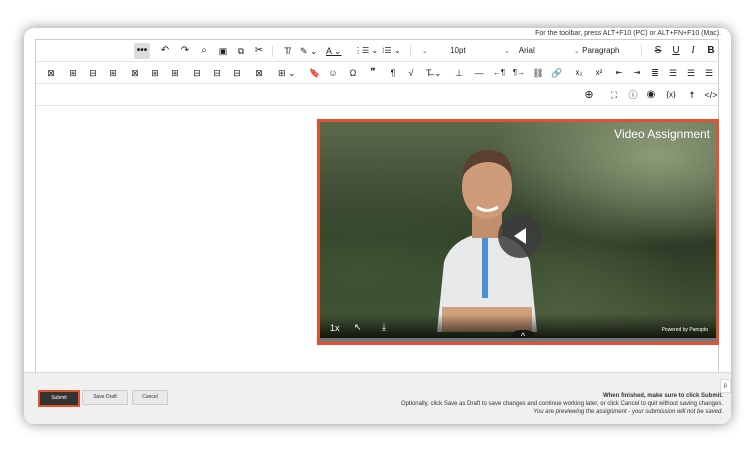 This screenshot has height=450, width=750. What do you see at coordinates (237, 73) in the screenshot?
I see `table-row-icon: ⊟` at bounding box center [237, 73].